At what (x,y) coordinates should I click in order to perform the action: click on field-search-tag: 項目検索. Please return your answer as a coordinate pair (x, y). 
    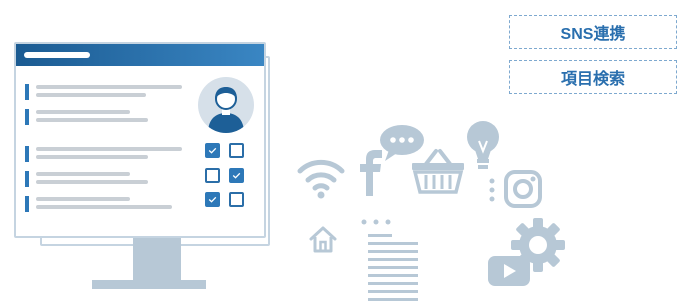
    Looking at the image, I should click on (593, 77).